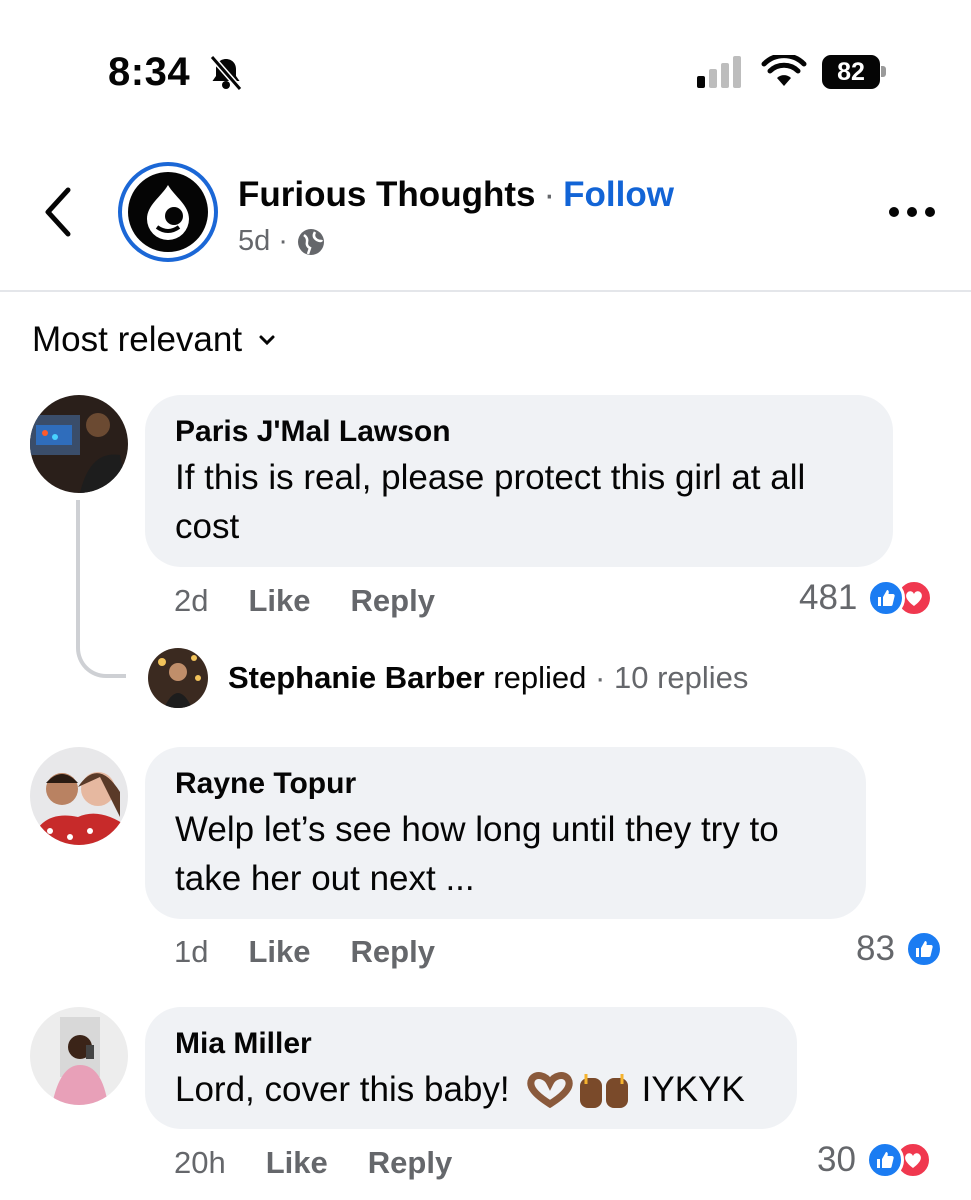 The width and height of the screenshot is (971, 1200). I want to click on comment-author: Mia Miller, so click(472, 1044).